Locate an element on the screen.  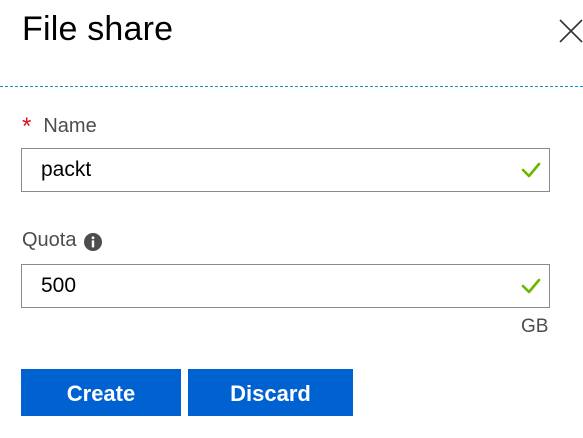
create-button: Create is located at coordinates (101, 392).